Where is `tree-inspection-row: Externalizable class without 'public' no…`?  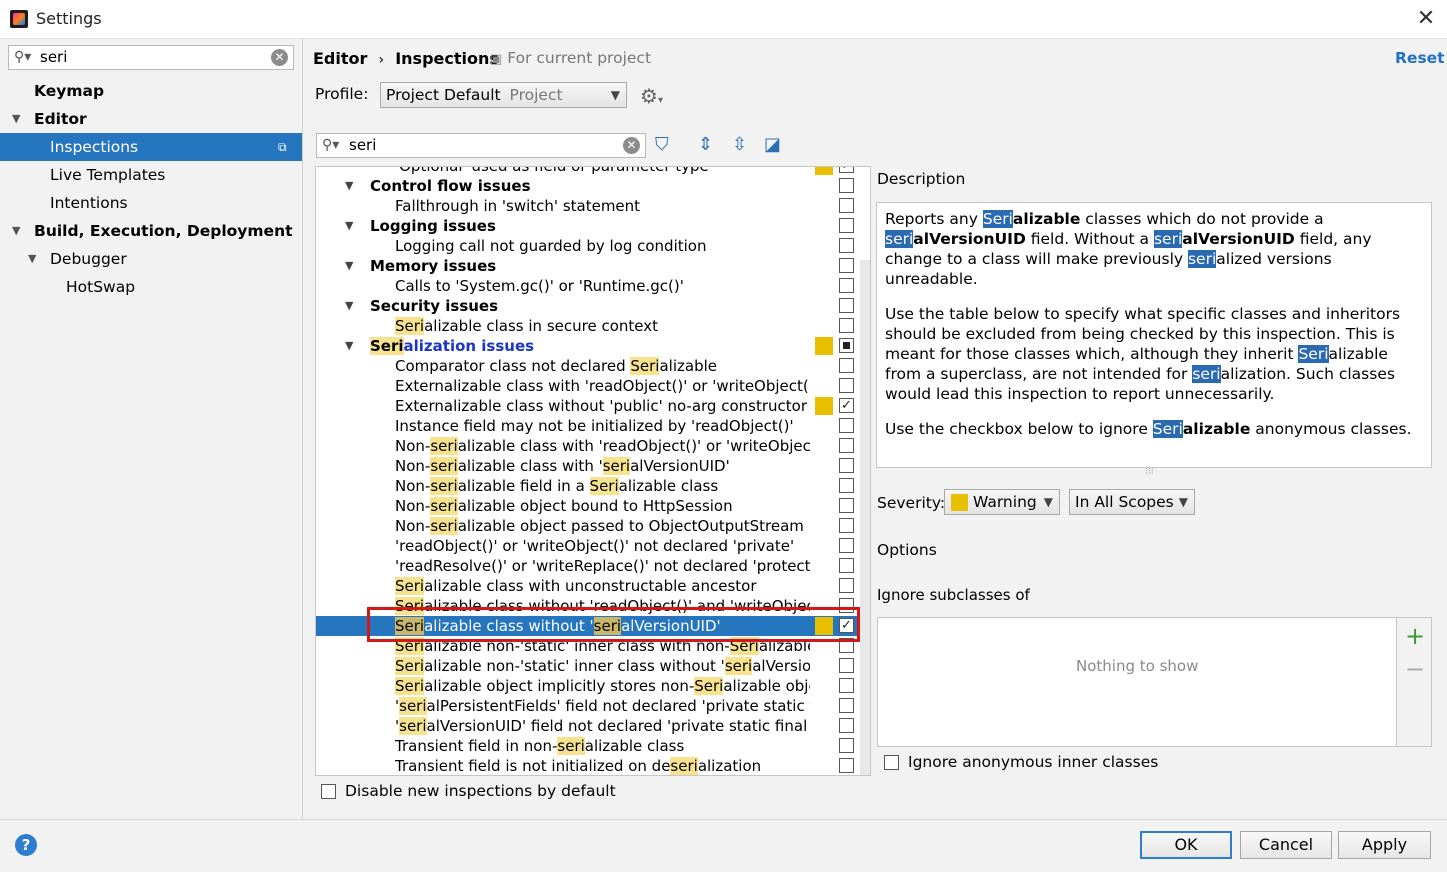 tree-inspection-row: Externalizable class without 'public' no… is located at coordinates (593, 406).